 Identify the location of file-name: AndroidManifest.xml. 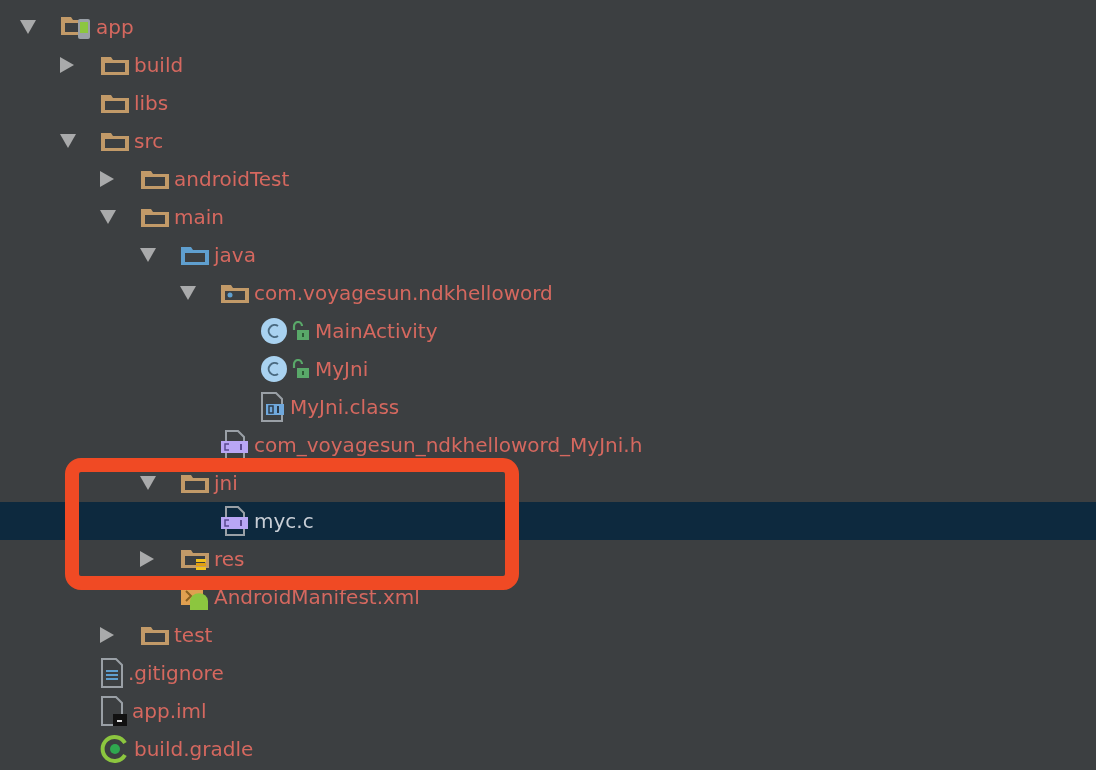
(317, 597).